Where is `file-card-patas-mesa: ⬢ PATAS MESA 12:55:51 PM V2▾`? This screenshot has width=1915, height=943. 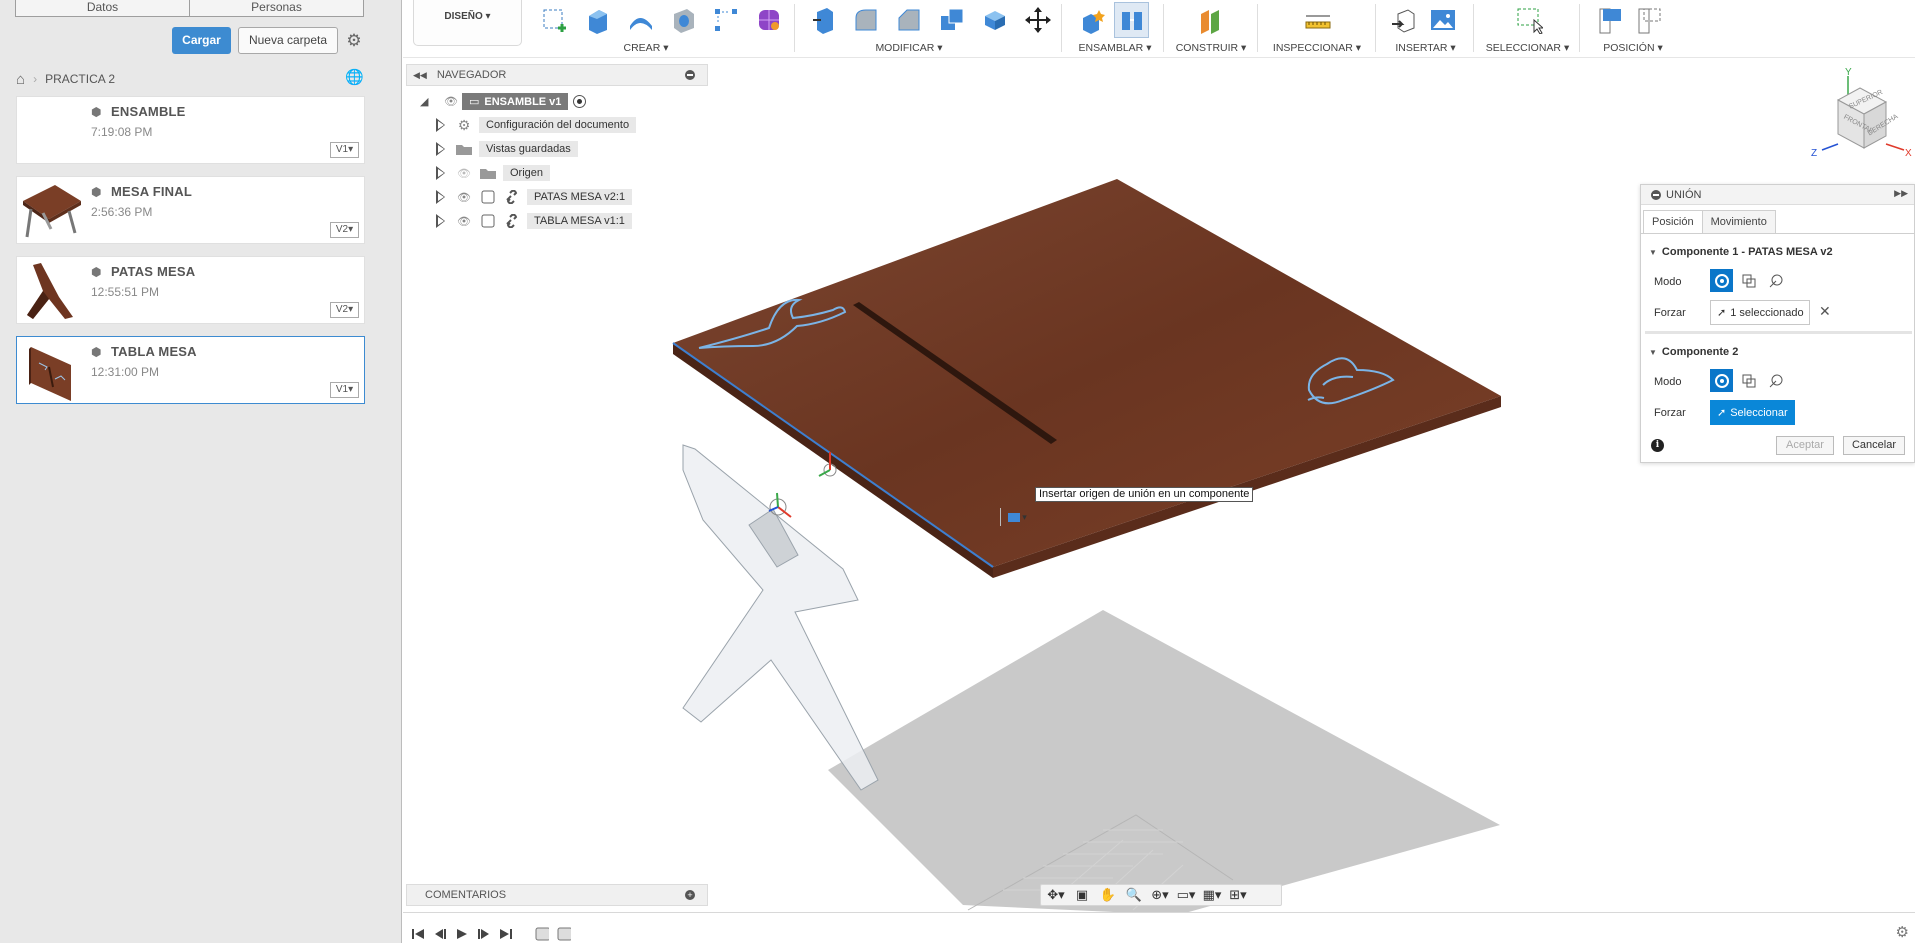 file-card-patas-mesa: ⬢ PATAS MESA 12:55:51 PM V2▾ is located at coordinates (190, 290).